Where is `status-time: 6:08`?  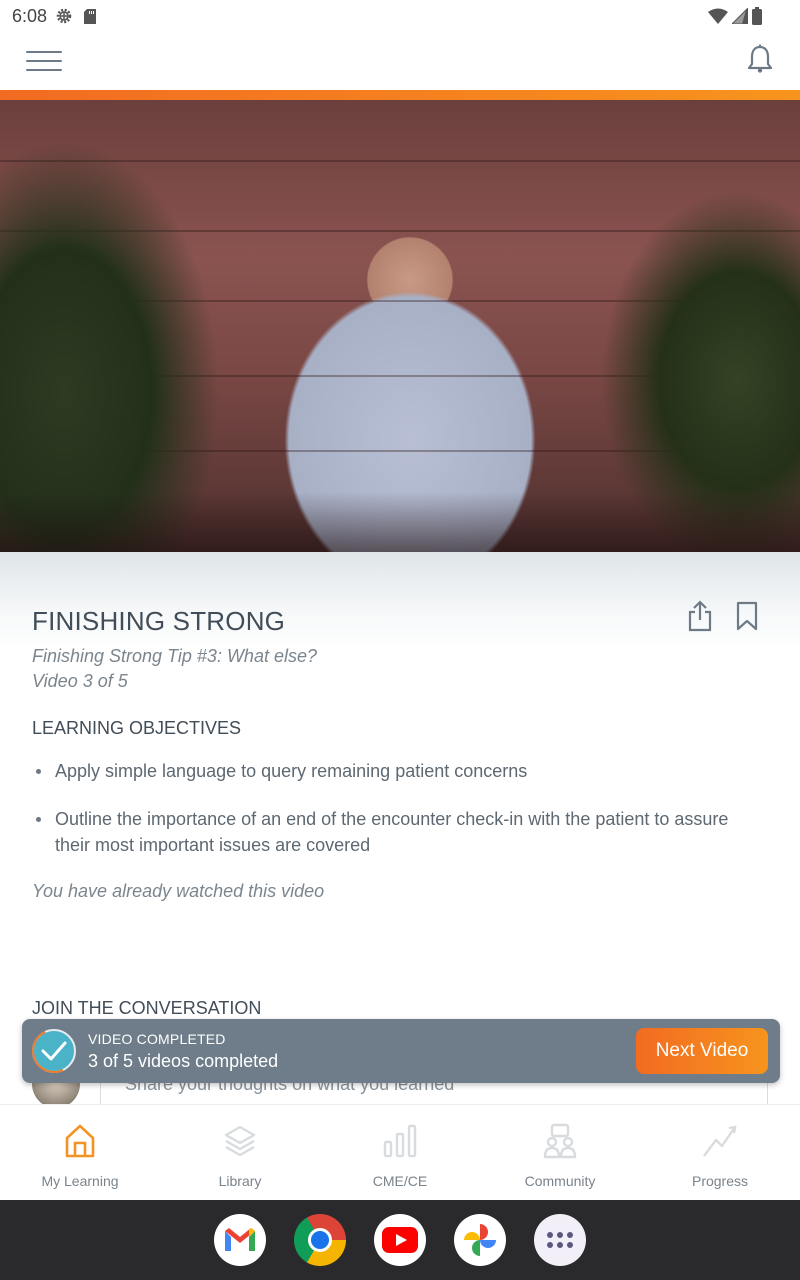 status-time: 6:08 is located at coordinates (30, 15).